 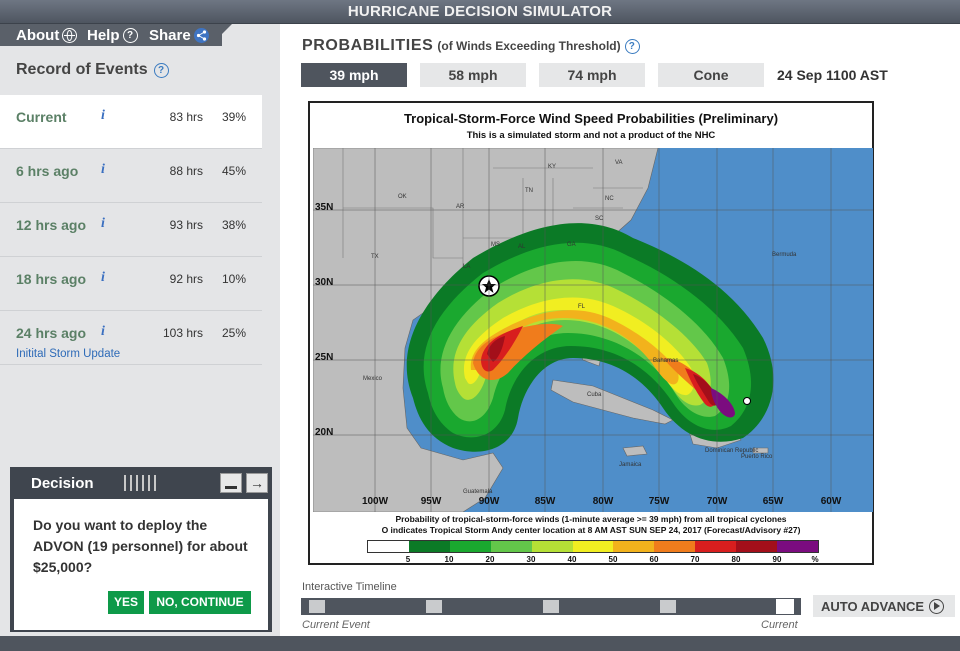 What do you see at coordinates (449, 559) in the screenshot?
I see `legend-label: 10` at bounding box center [449, 559].